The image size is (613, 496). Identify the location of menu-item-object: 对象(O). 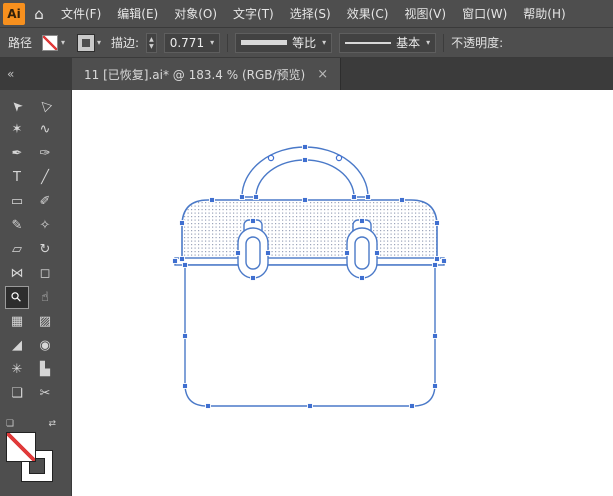
(195, 14).